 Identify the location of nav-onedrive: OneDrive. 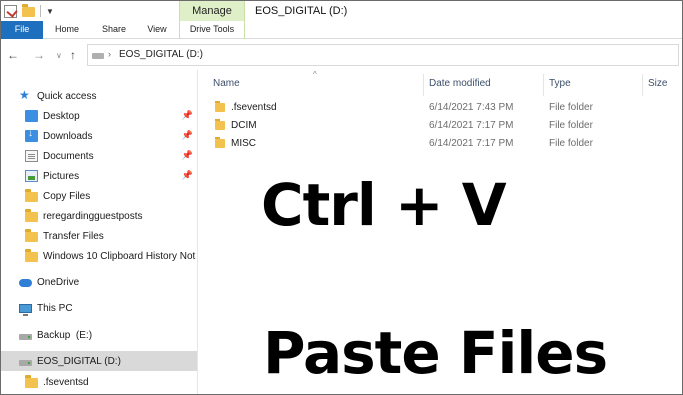
(99, 282).